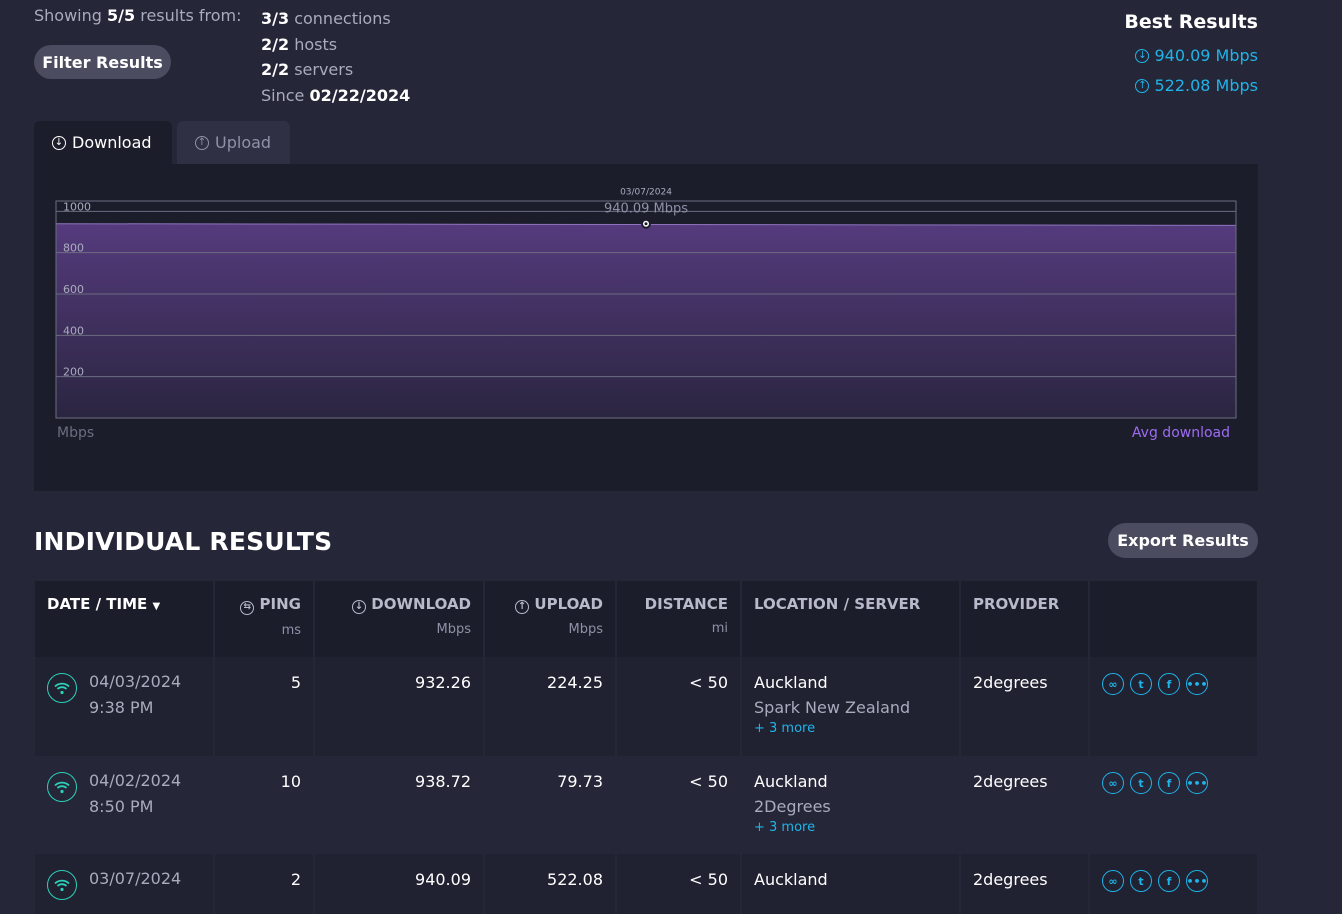 The image size is (1342, 914). What do you see at coordinates (275, 70) in the screenshot?
I see `servers-value: 2/2` at bounding box center [275, 70].